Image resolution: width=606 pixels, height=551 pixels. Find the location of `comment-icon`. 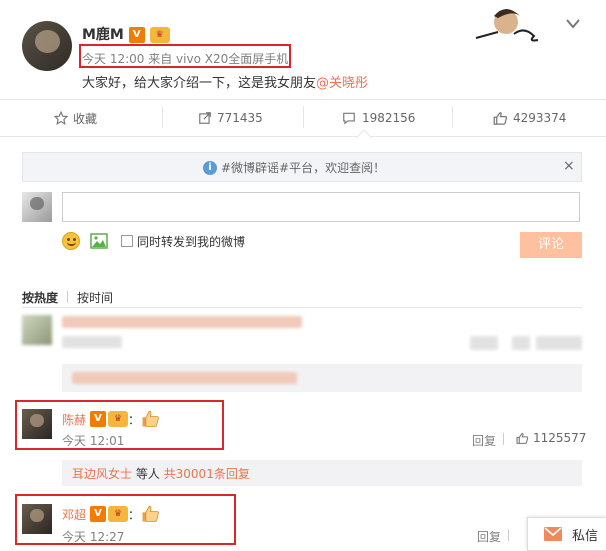

comment-icon is located at coordinates (349, 118).